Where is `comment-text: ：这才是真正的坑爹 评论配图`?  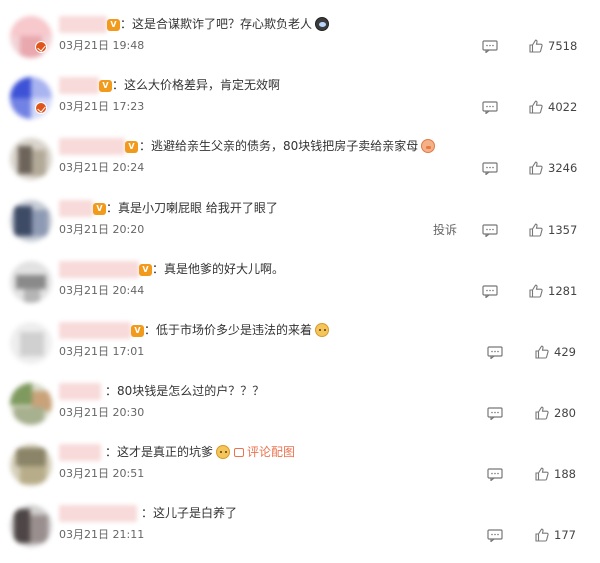 comment-text: ：这才是真正的坑爹 评论配图 is located at coordinates (200, 452).